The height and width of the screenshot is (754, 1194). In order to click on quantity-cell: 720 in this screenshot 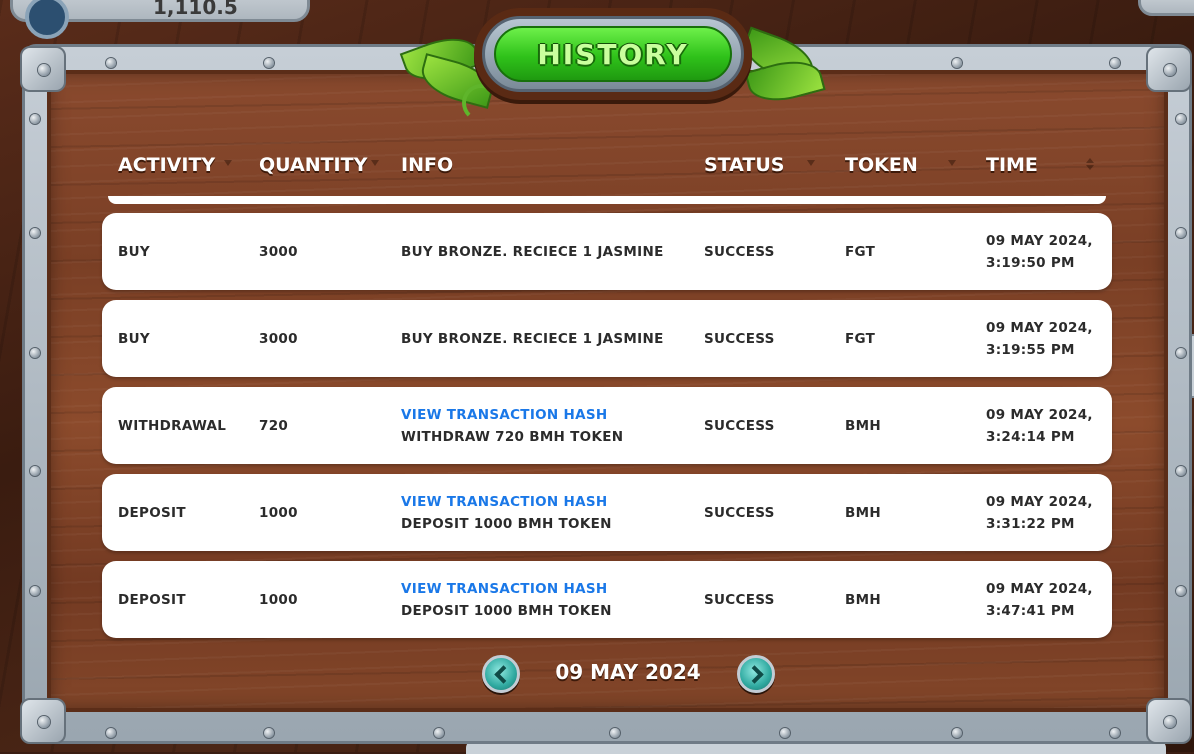, I will do `click(274, 425)`.